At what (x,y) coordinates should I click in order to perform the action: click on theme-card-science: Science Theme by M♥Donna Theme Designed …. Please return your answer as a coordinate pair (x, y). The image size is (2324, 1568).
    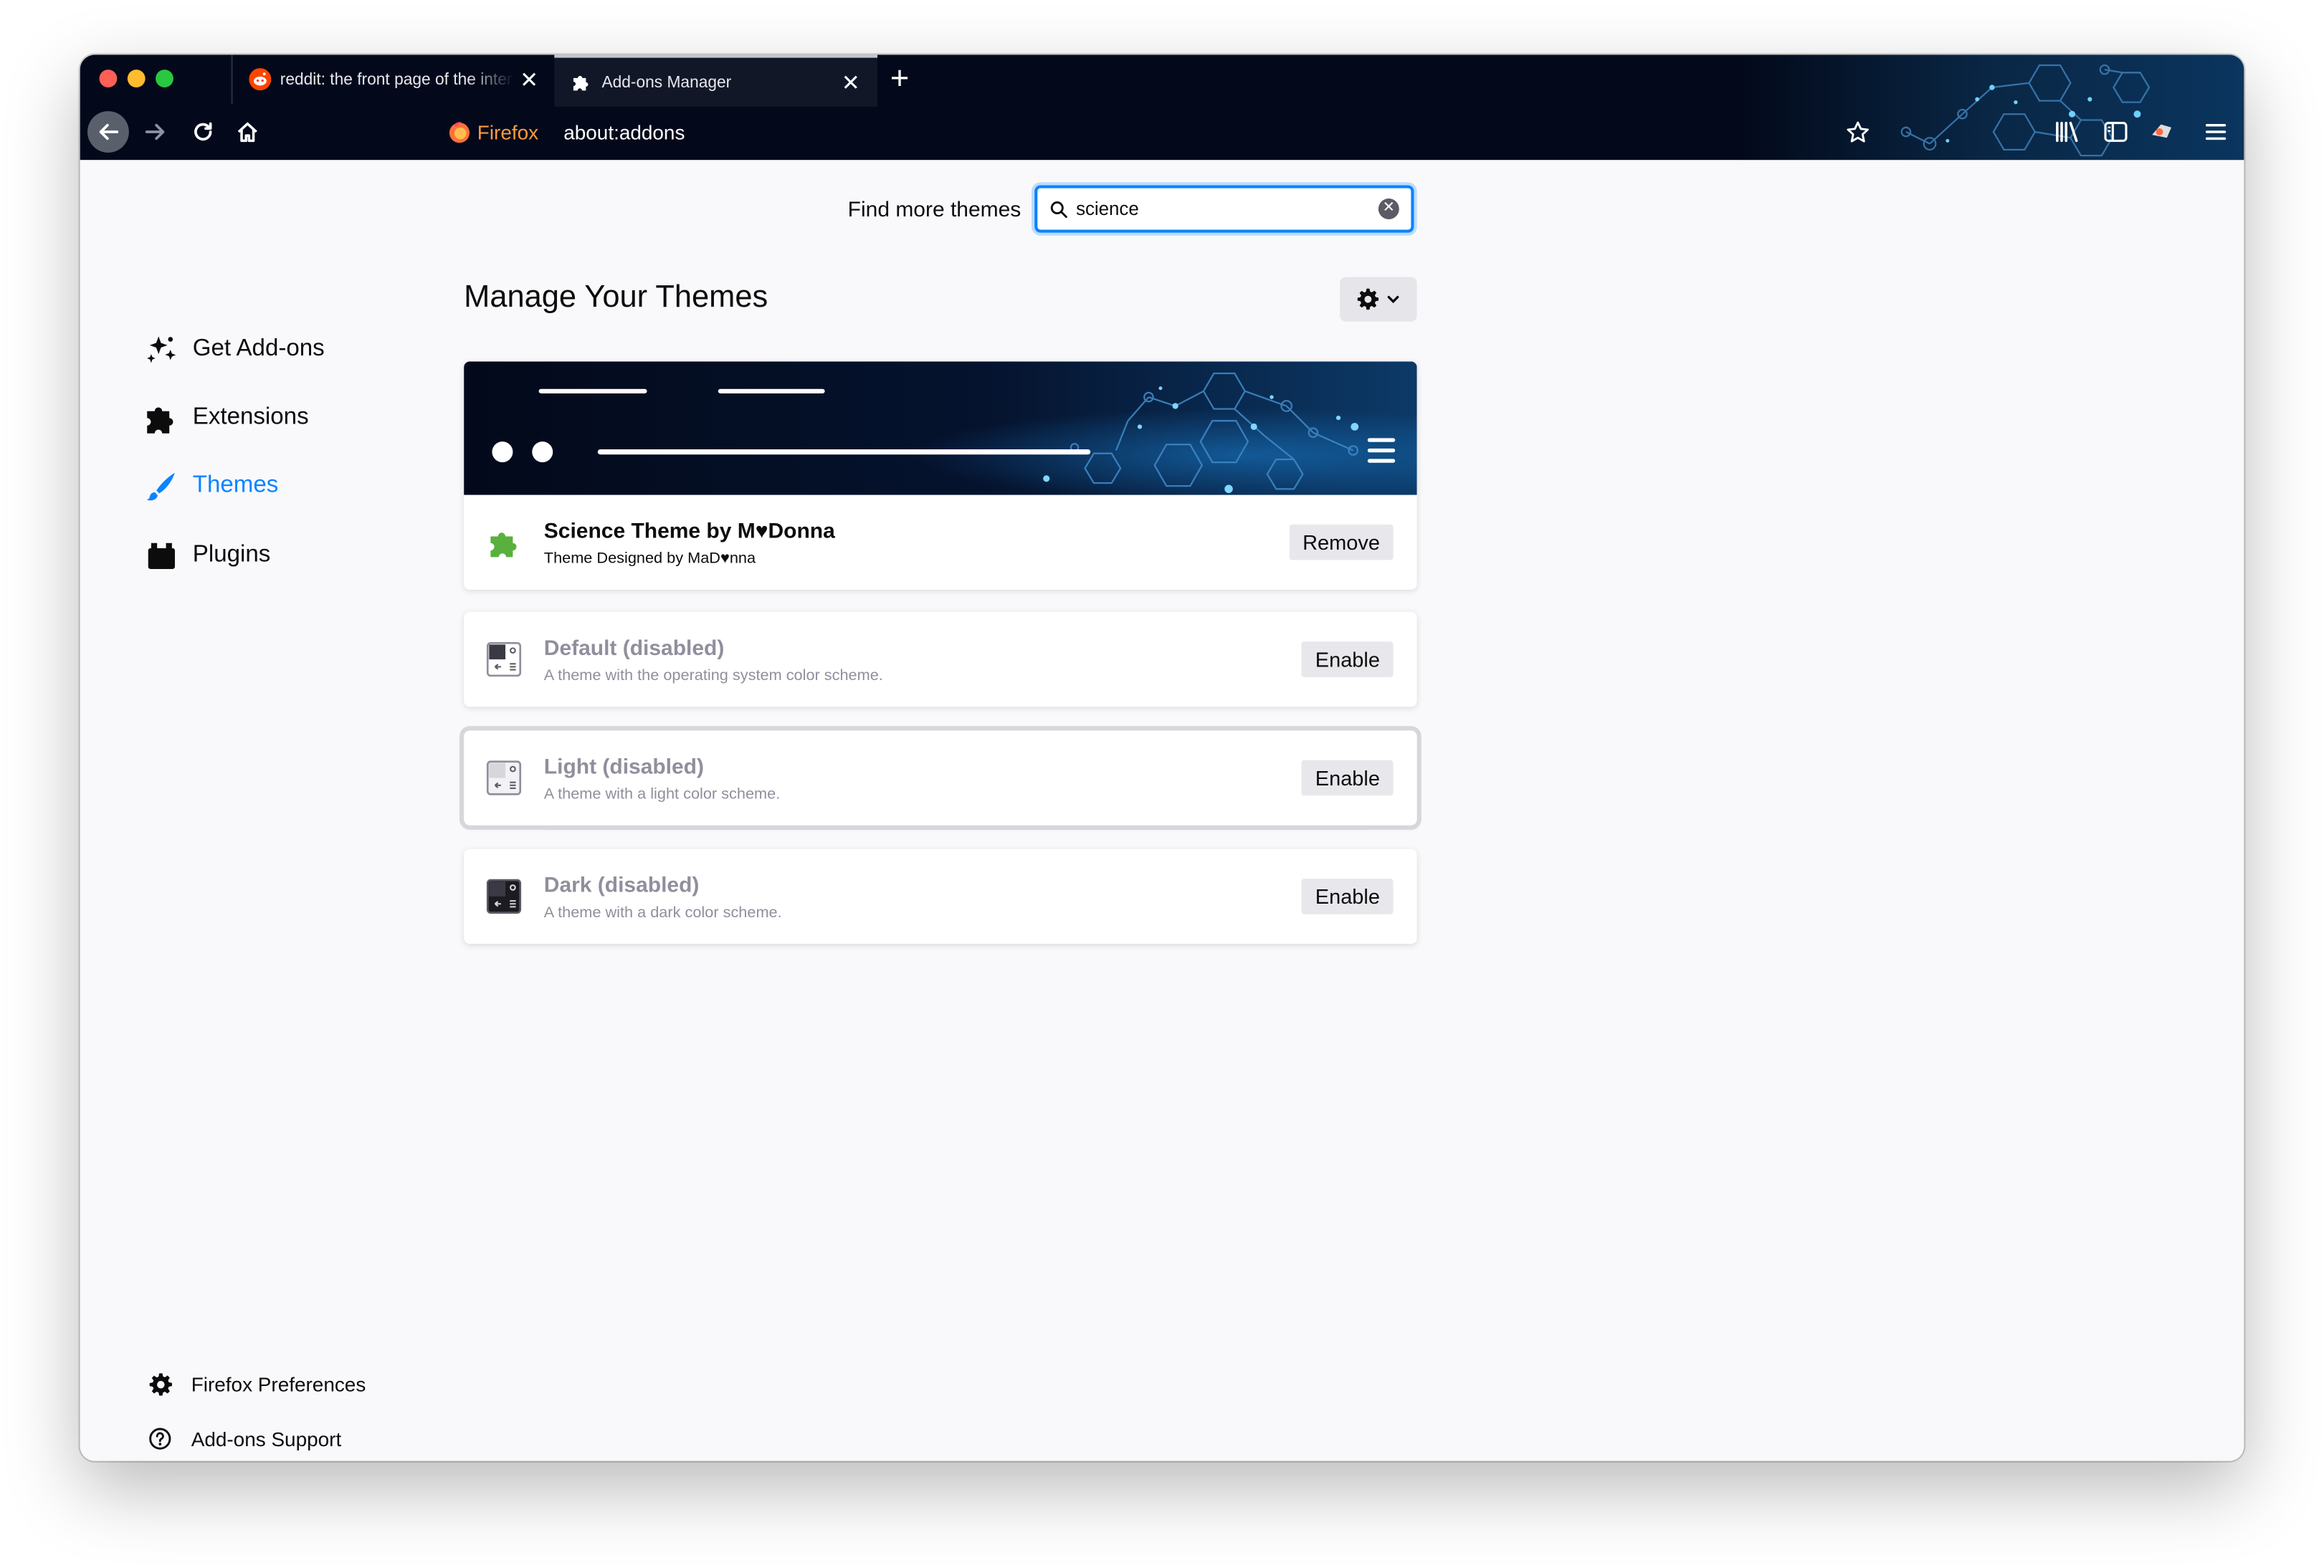
    Looking at the image, I should click on (940, 476).